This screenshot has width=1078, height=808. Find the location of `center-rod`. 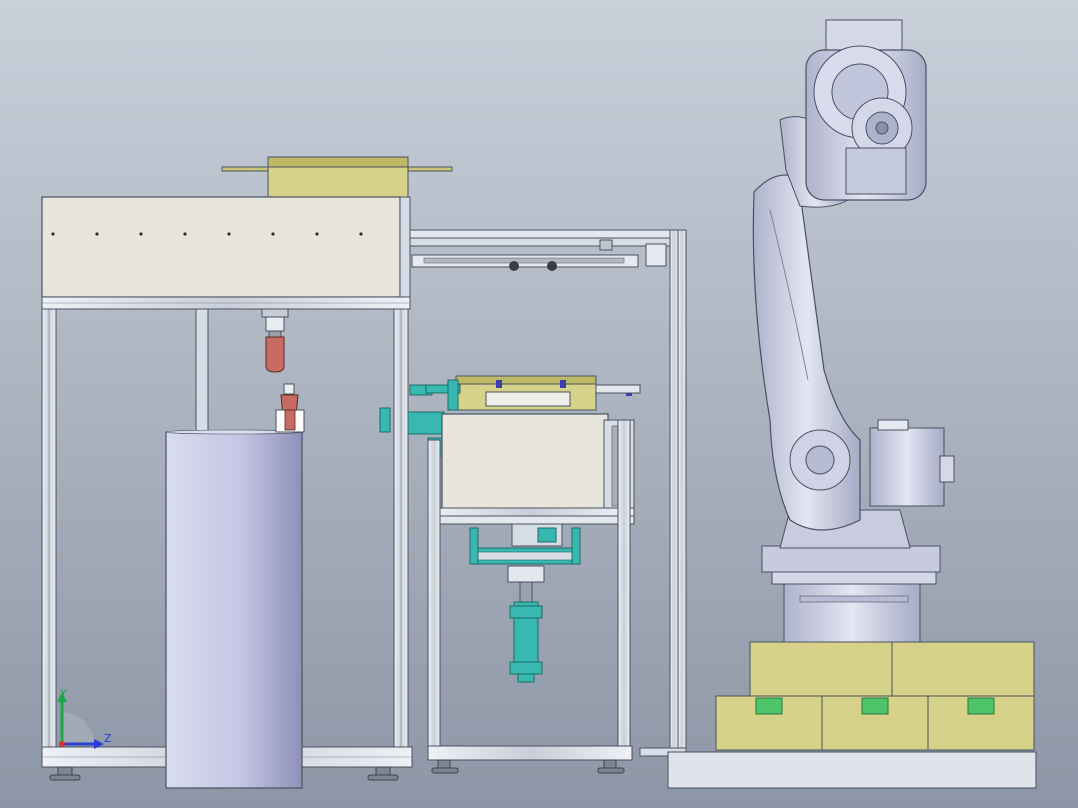

center-rod is located at coordinates (202, 371).